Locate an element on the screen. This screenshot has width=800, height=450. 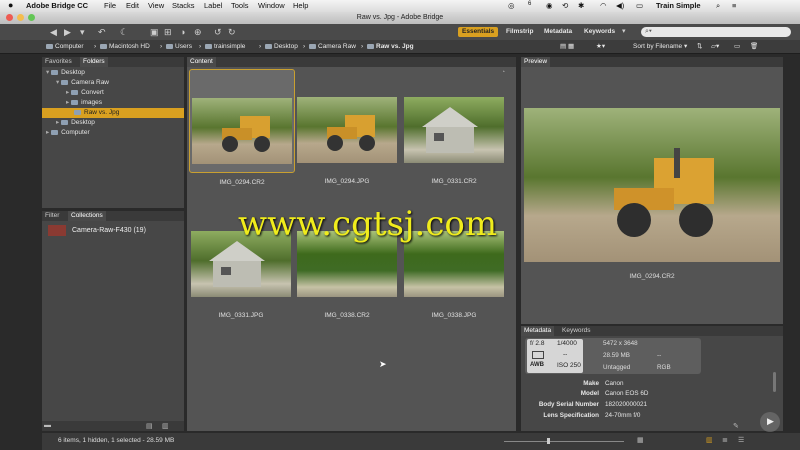
tab-favorites: Favorites is located at coordinates (58, 62).